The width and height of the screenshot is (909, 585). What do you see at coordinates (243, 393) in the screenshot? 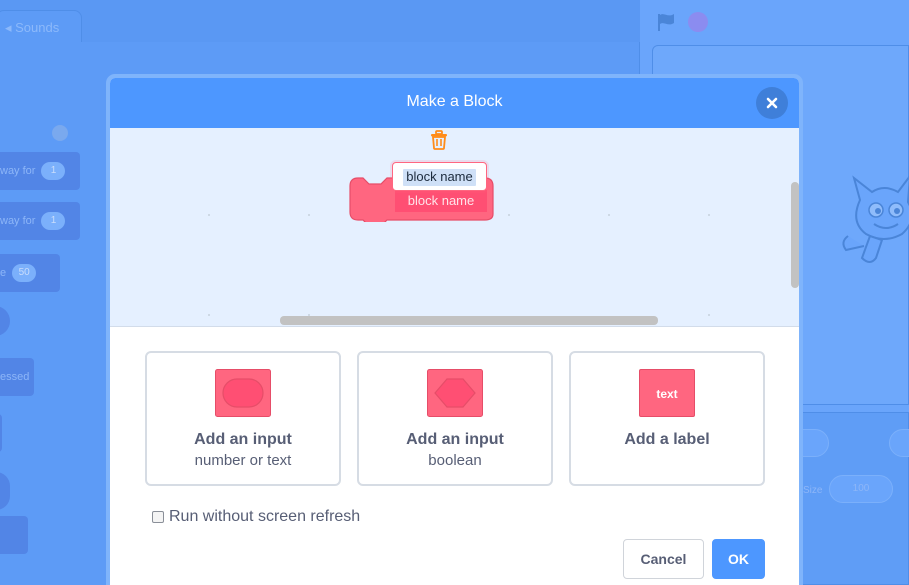
I see `number-input-icon` at bounding box center [243, 393].